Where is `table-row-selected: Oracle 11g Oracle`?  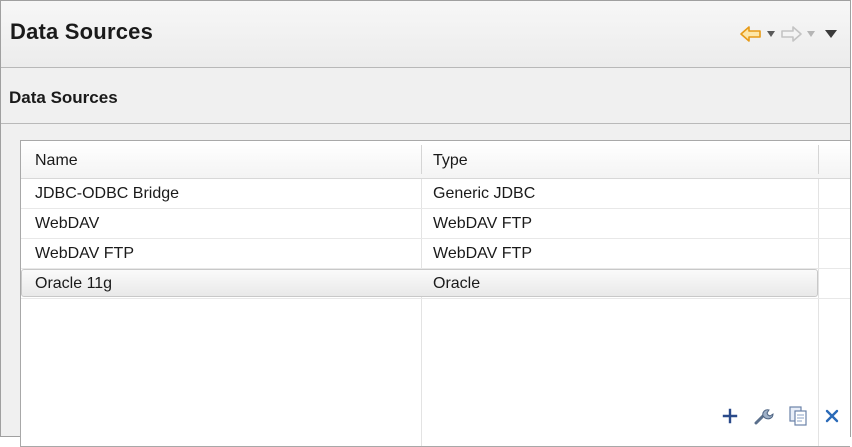
table-row-selected: Oracle 11g Oracle is located at coordinates (435, 284).